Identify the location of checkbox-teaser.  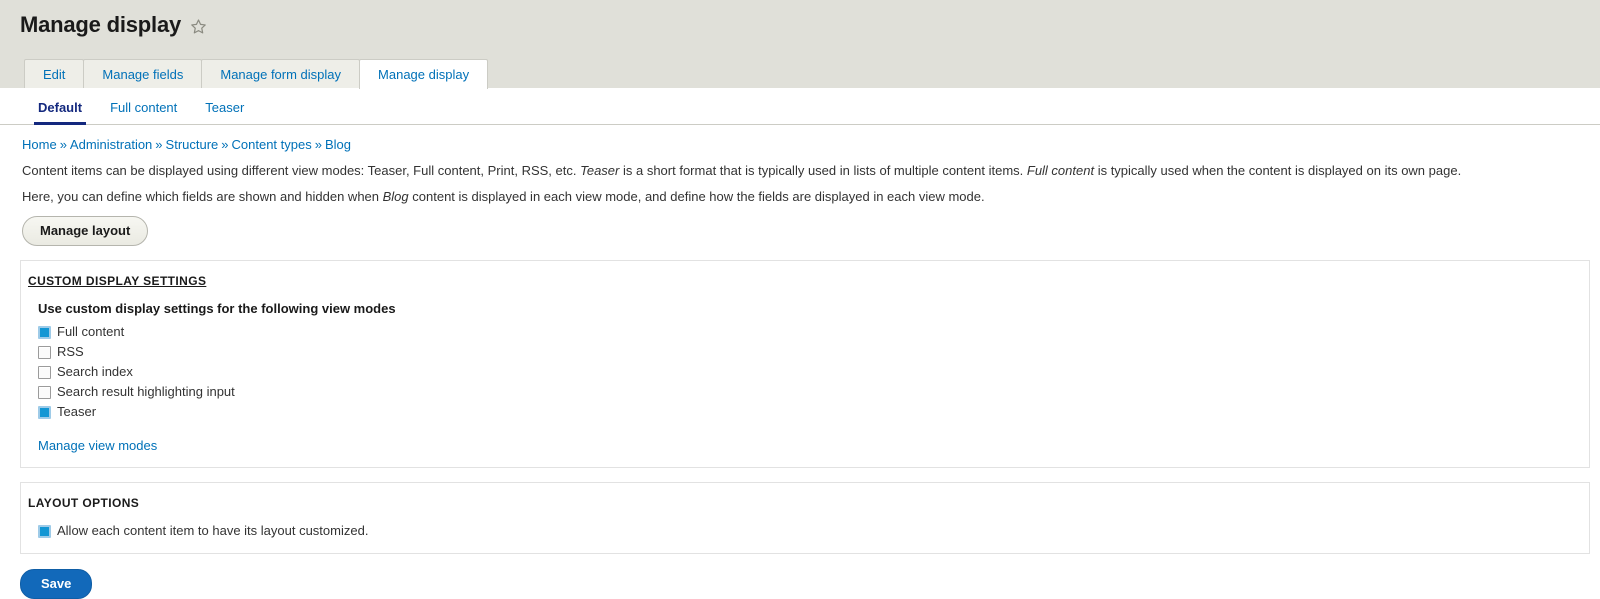
(44, 412).